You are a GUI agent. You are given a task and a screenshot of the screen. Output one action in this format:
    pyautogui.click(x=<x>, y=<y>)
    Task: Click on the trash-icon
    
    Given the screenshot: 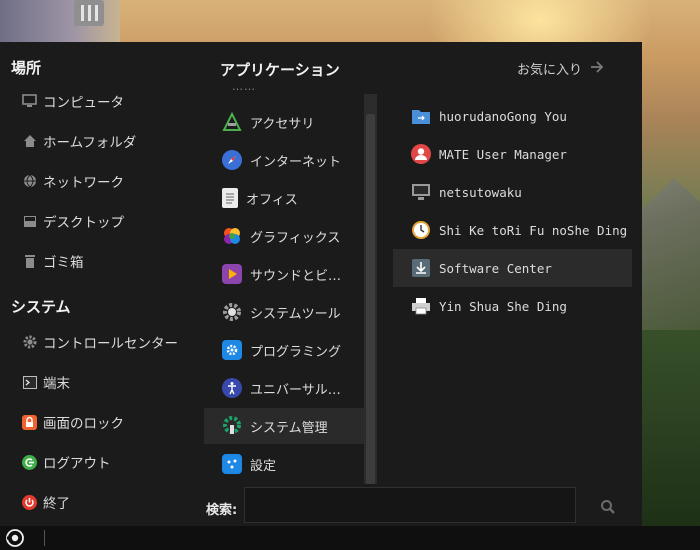 What is the action you would take?
    pyautogui.click(x=29, y=261)
    